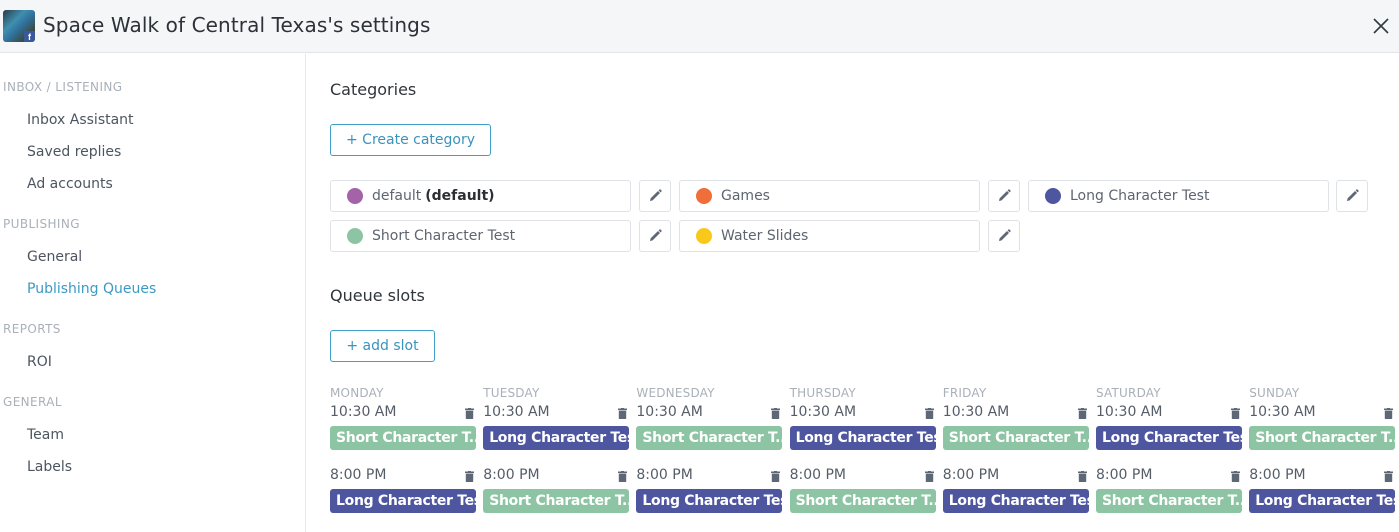 Image resolution: width=1399 pixels, height=532 pixels. I want to click on category-games: Games, so click(829, 196).